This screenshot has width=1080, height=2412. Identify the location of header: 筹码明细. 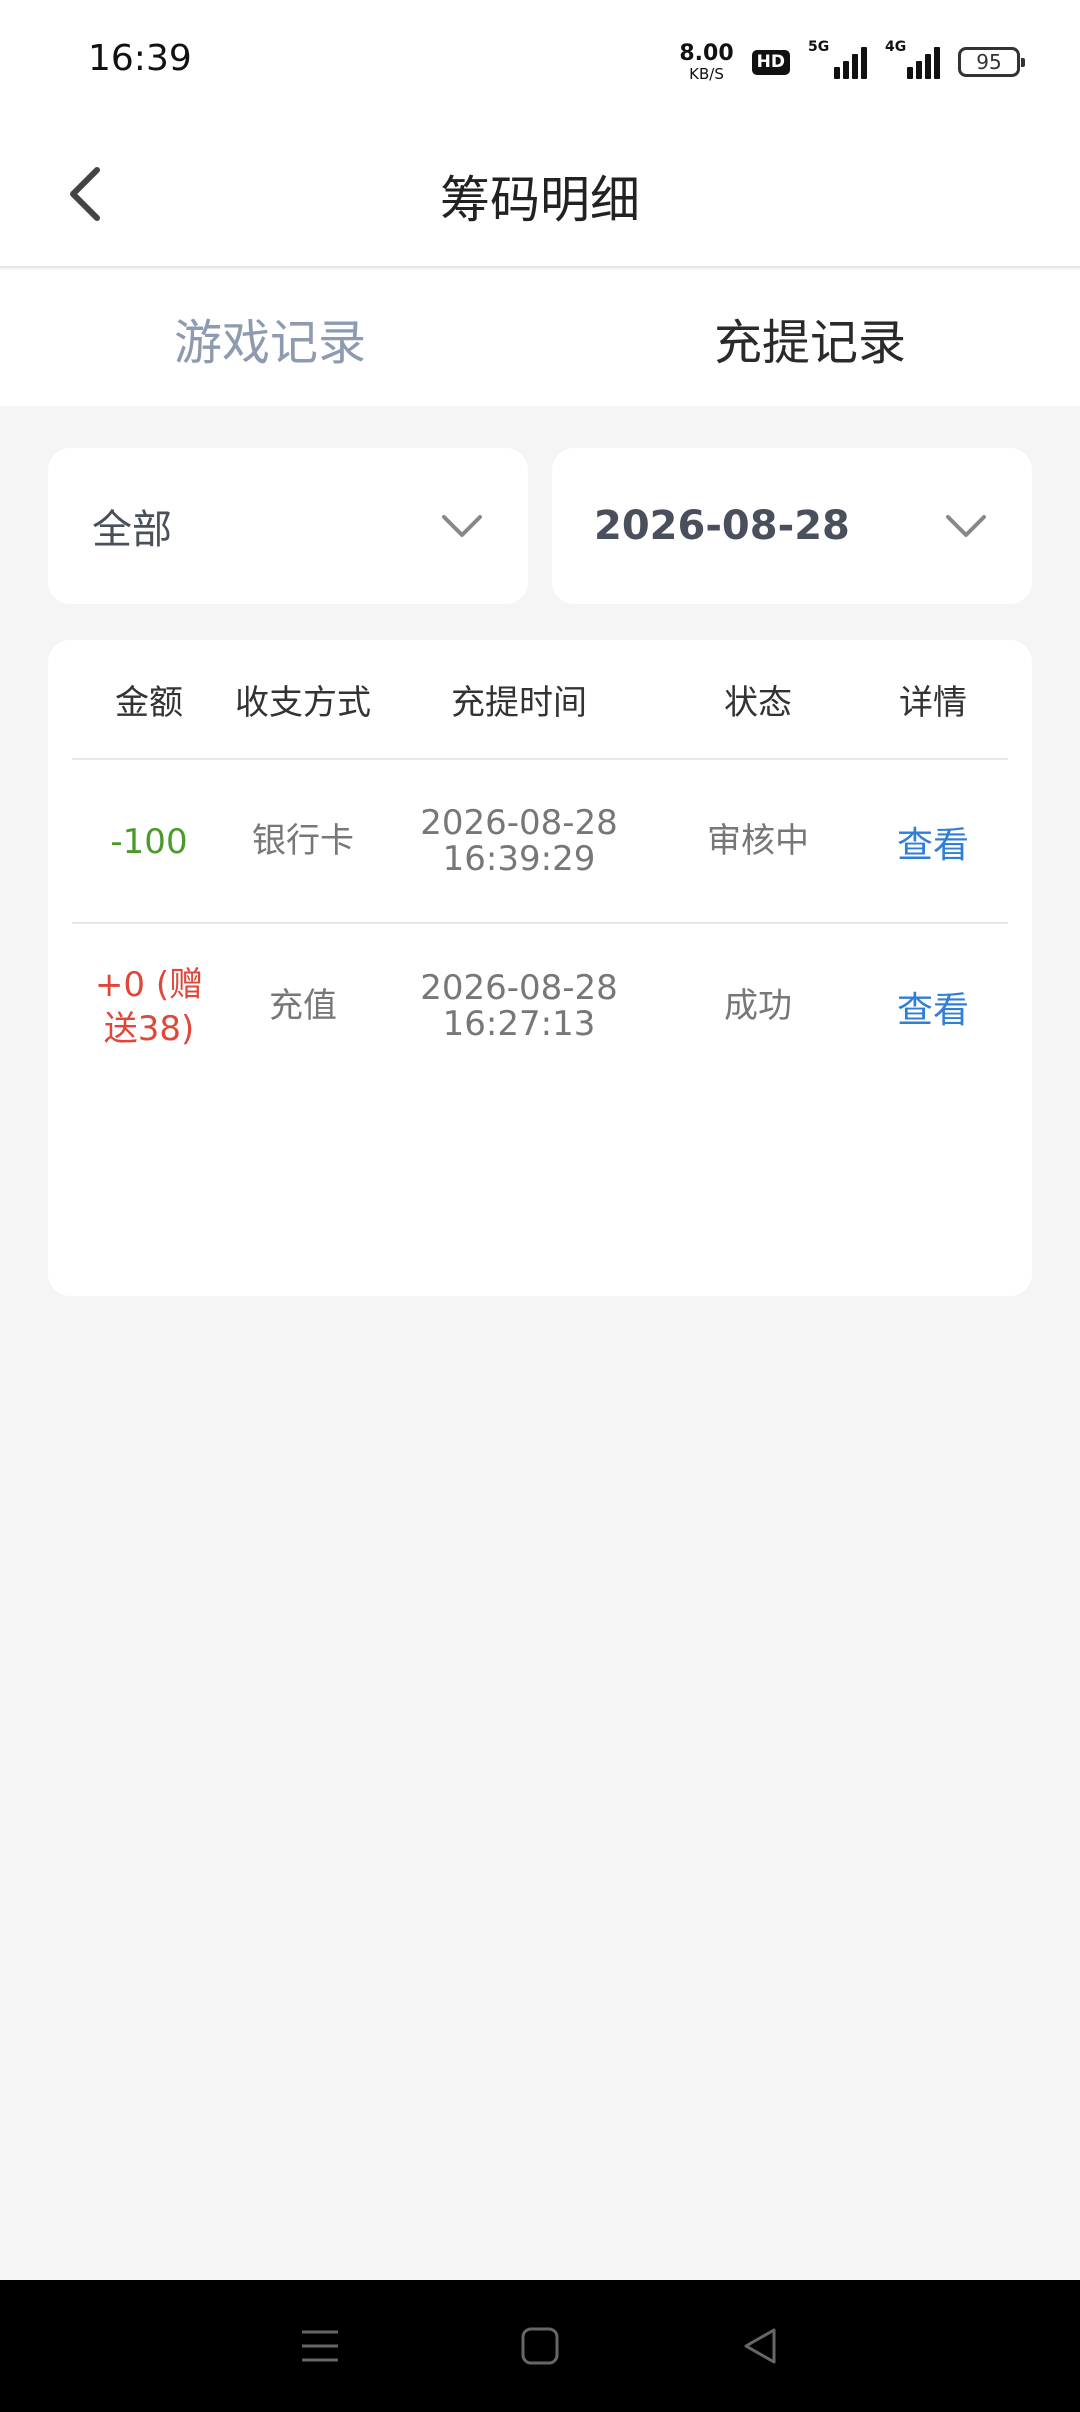
(540, 194).